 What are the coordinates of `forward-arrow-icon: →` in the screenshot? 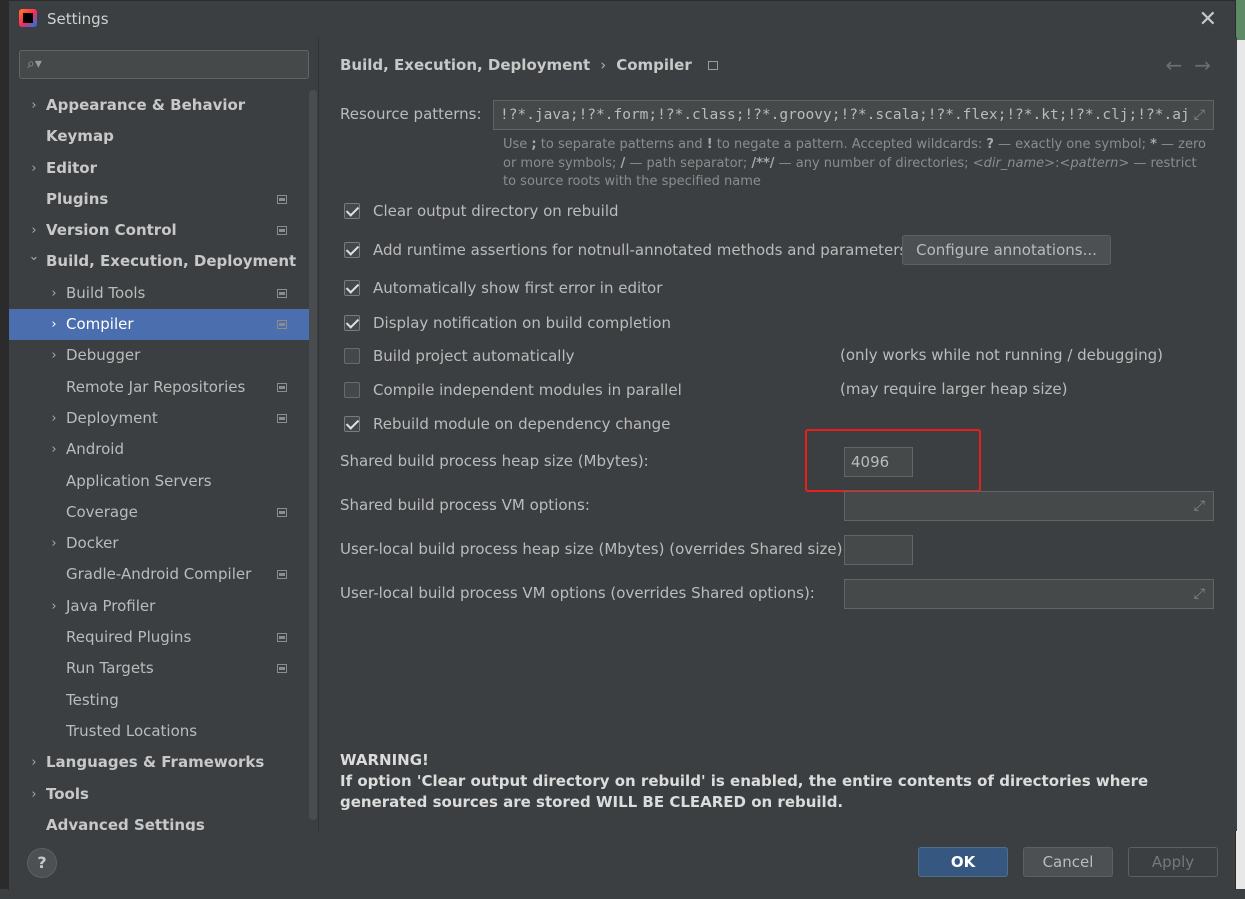 It's located at (1208, 65).